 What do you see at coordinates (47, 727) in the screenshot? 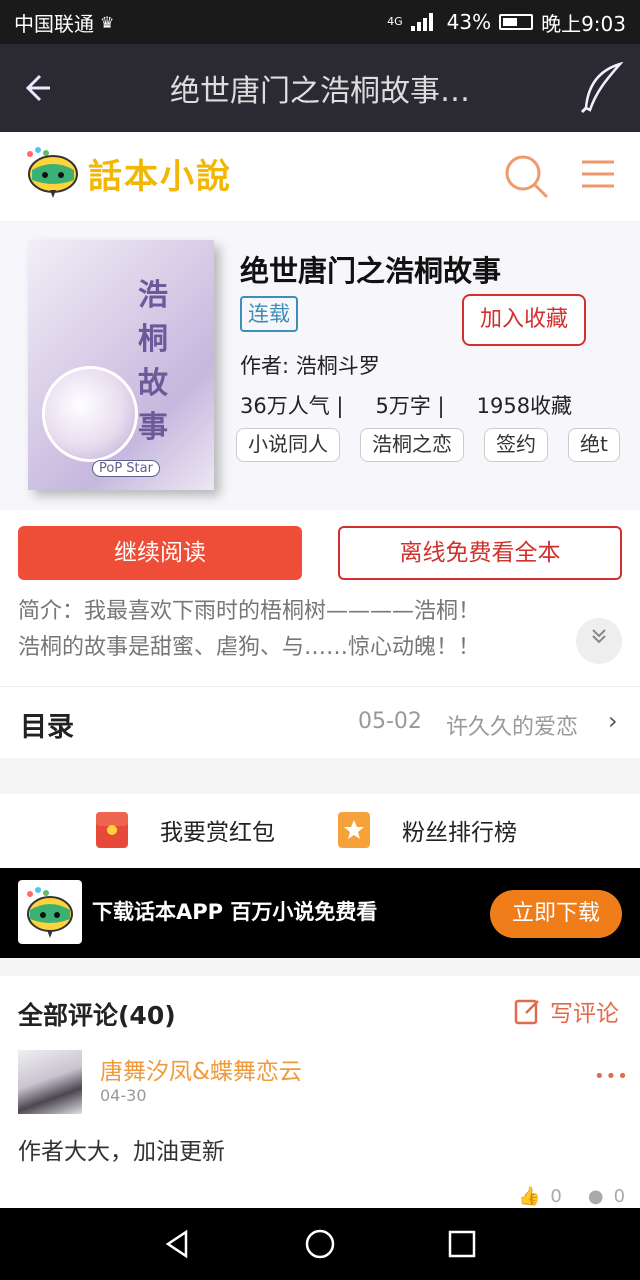
I see `catalog-label: 目录` at bounding box center [47, 727].